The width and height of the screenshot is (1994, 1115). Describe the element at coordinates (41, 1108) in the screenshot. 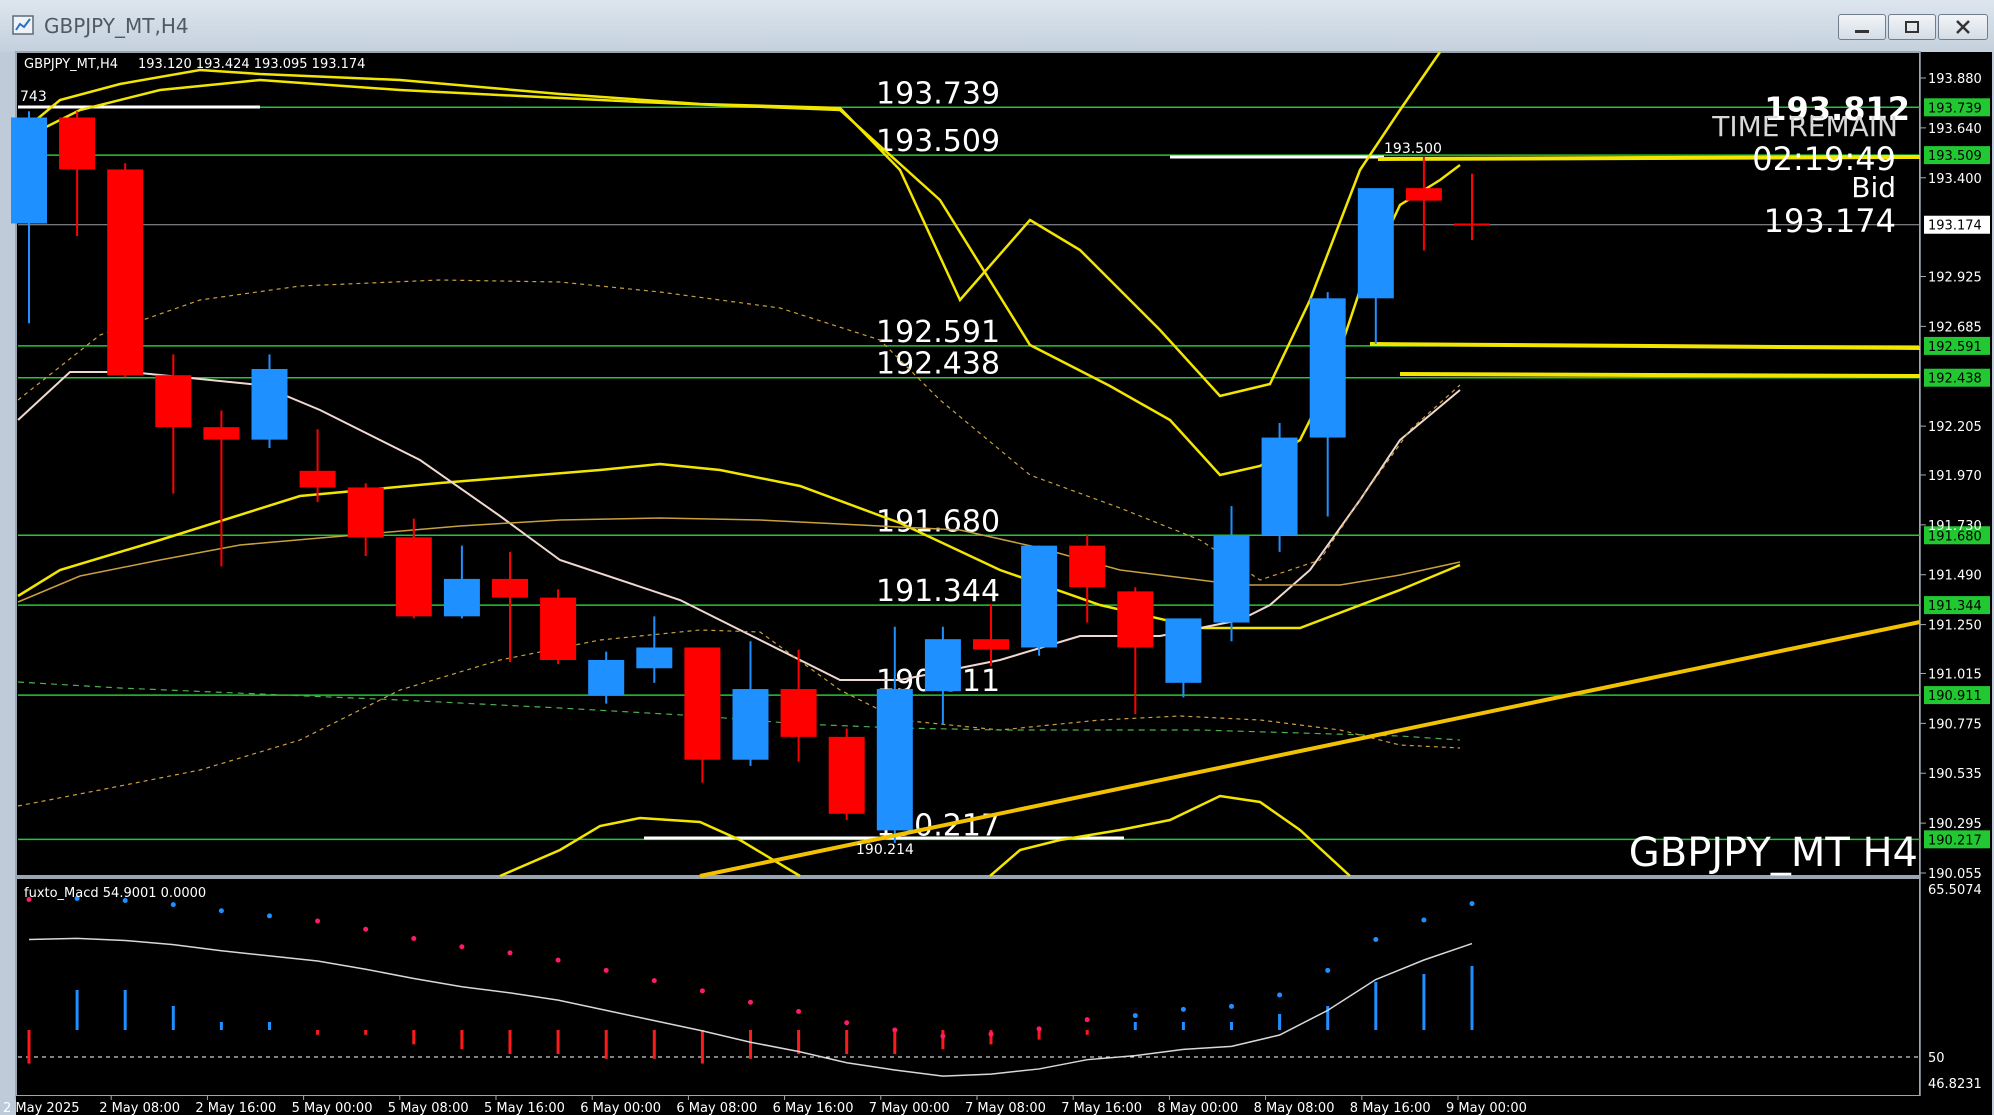

I see `time-tick-0: 2 May 2025` at that location.